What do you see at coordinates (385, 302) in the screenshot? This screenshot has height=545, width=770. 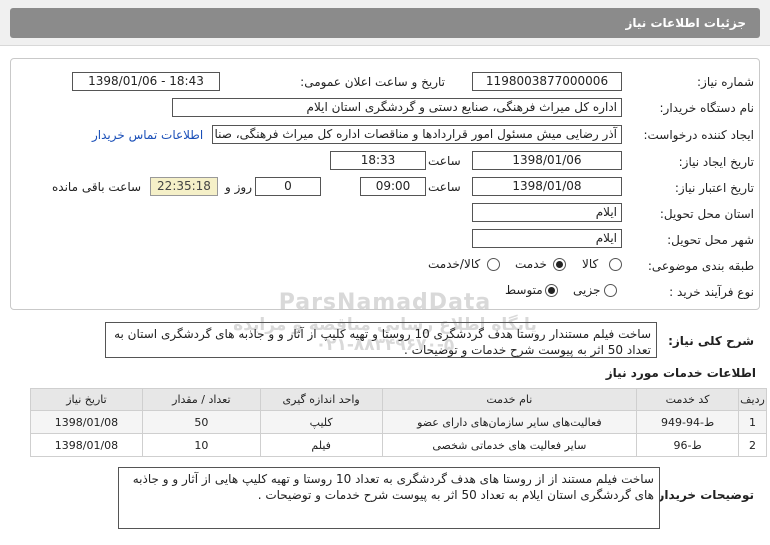 I see `watermark-brand: ParsNamadData` at bounding box center [385, 302].